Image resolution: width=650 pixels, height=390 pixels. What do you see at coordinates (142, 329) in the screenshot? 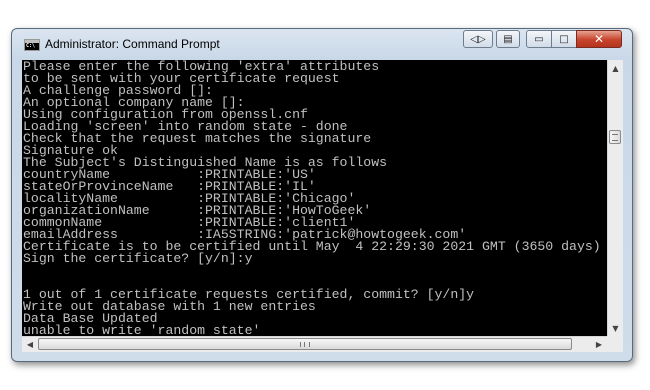
I see `console-line: unable to write 'random state'` at bounding box center [142, 329].